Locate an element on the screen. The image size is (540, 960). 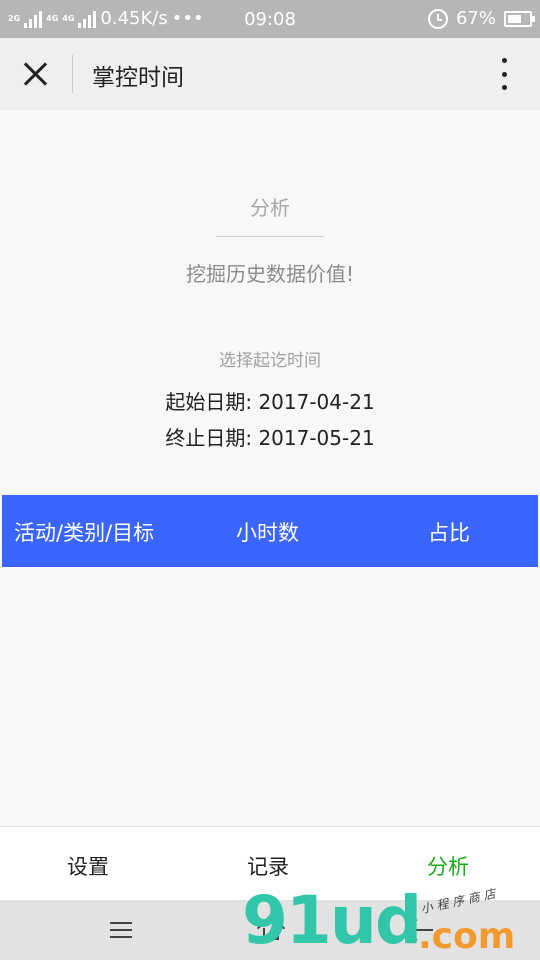
home-icon is located at coordinates (271, 928).